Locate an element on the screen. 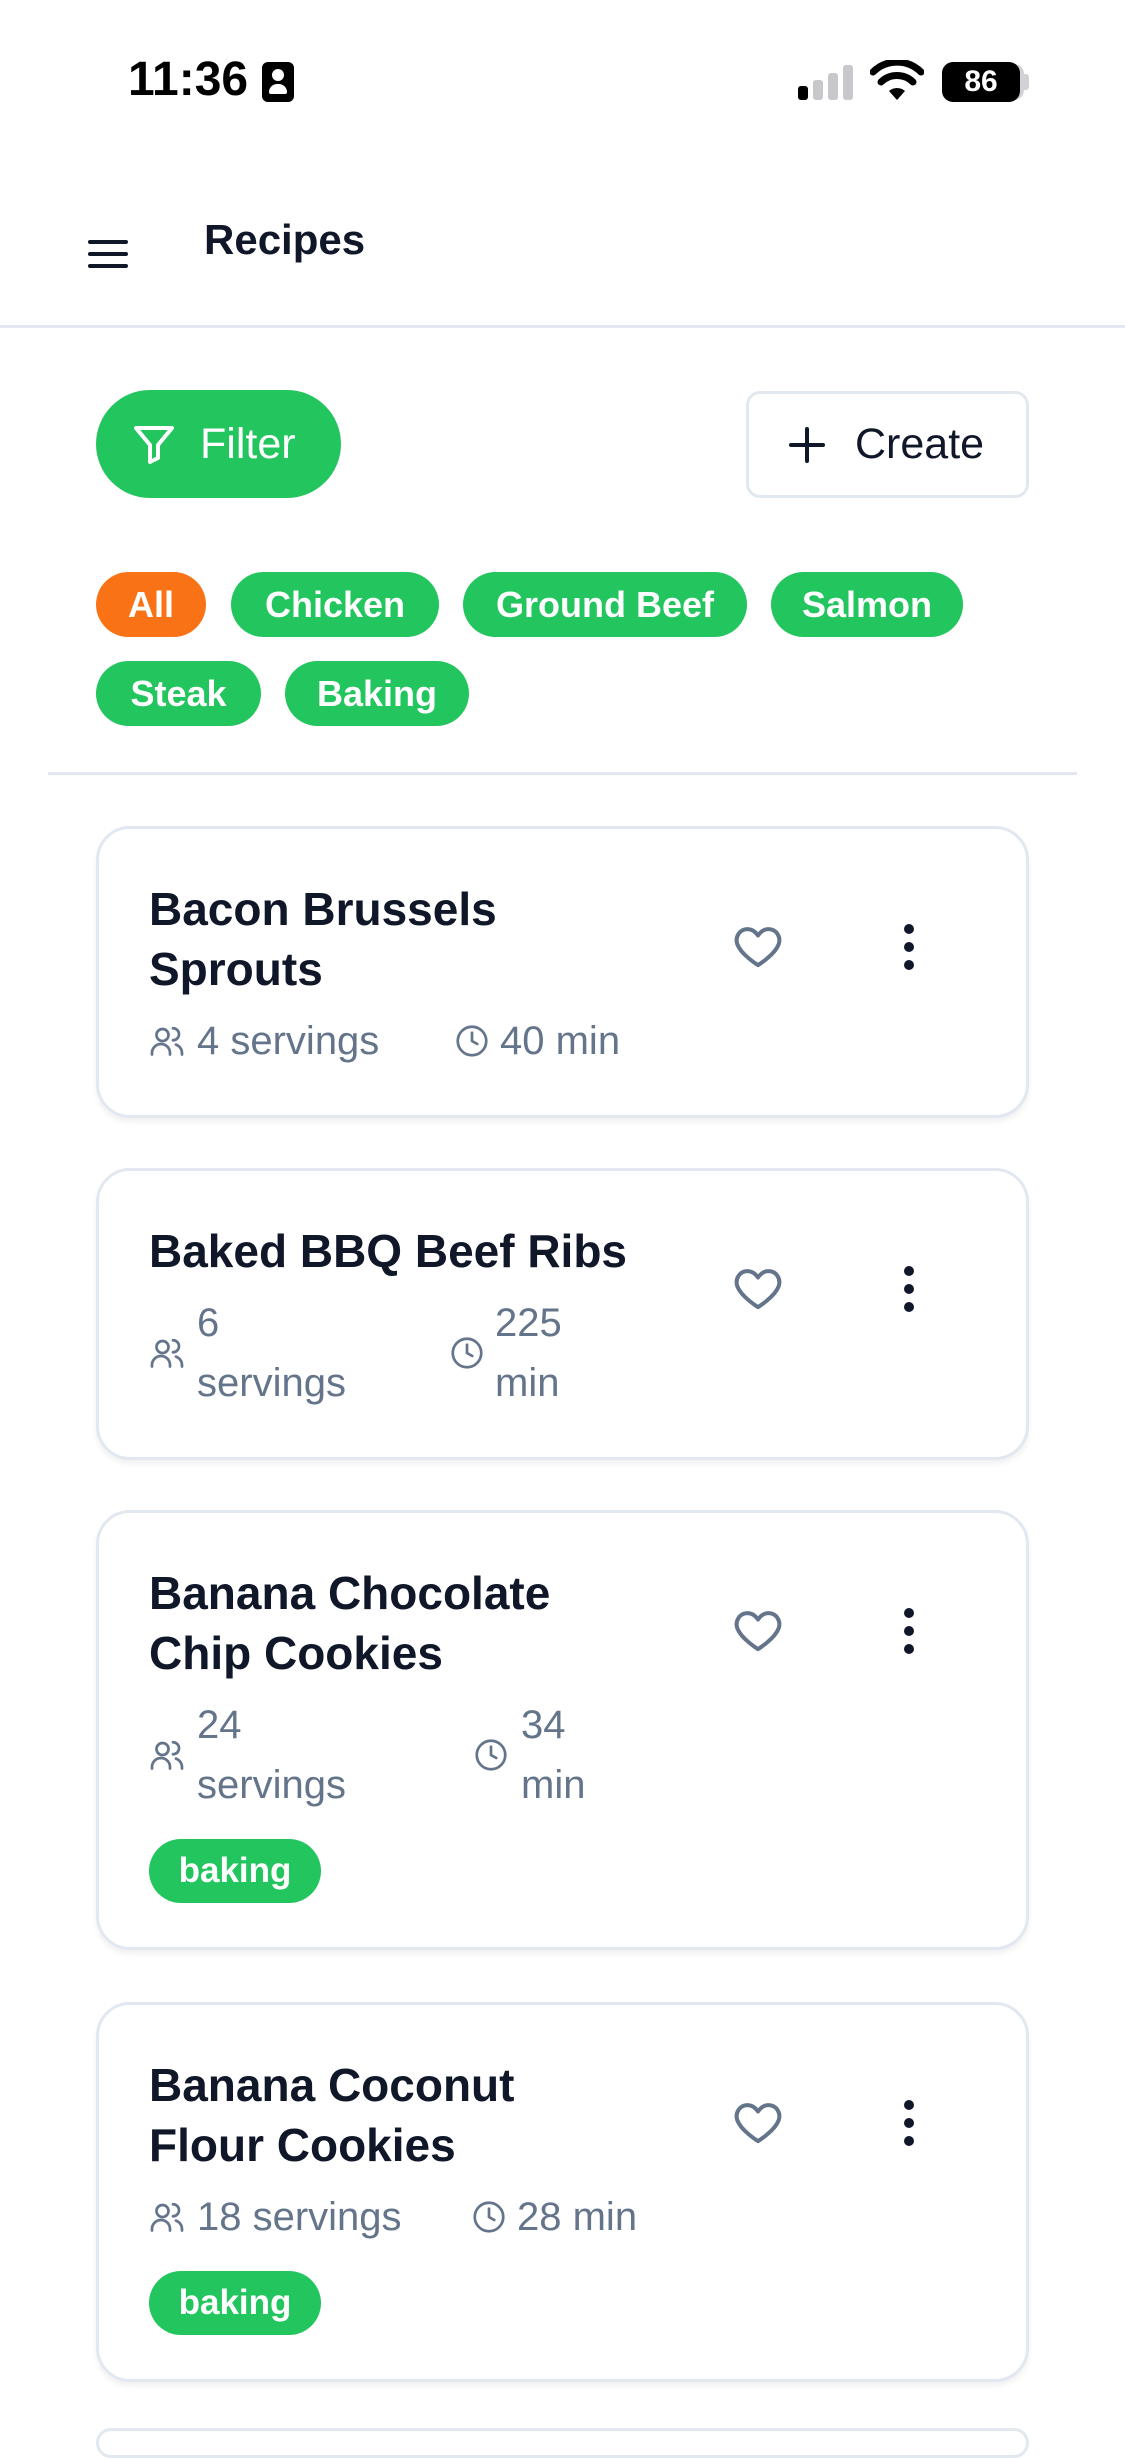 Image resolution: width=1125 pixels, height=2458 pixels. cellular-signal-icon is located at coordinates (826, 82).